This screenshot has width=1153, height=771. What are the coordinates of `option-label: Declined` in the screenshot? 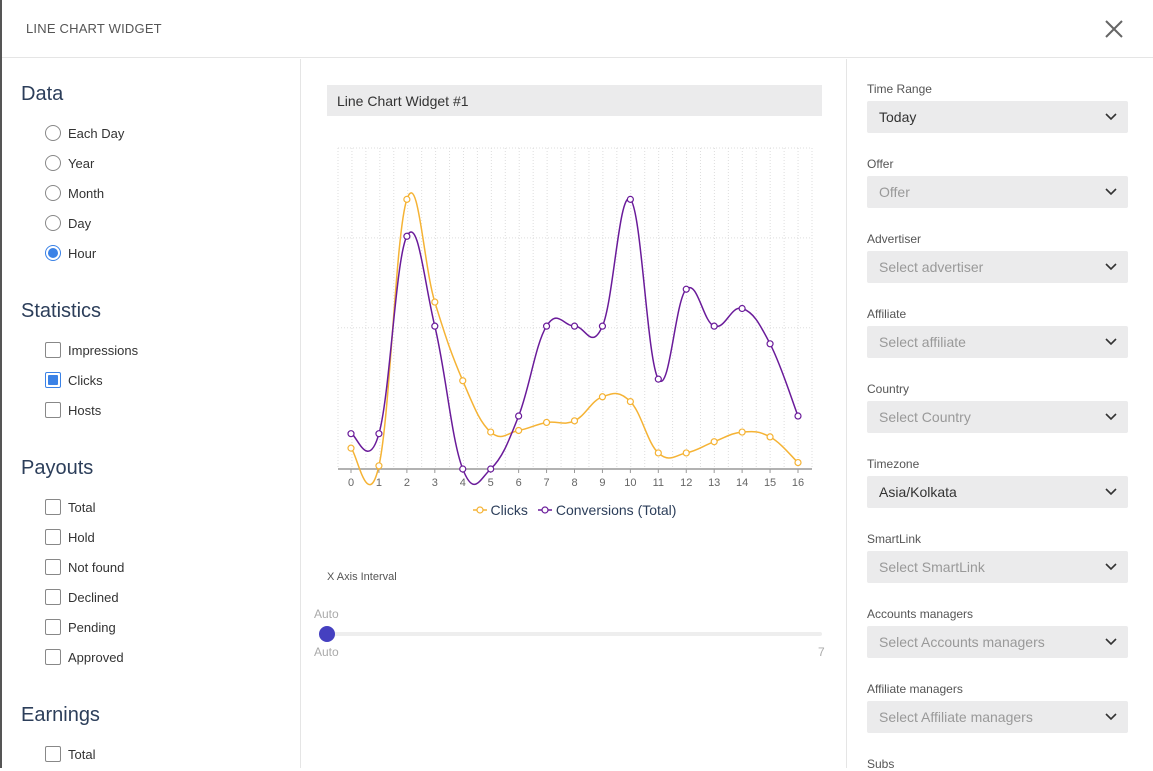 It's located at (93, 597).